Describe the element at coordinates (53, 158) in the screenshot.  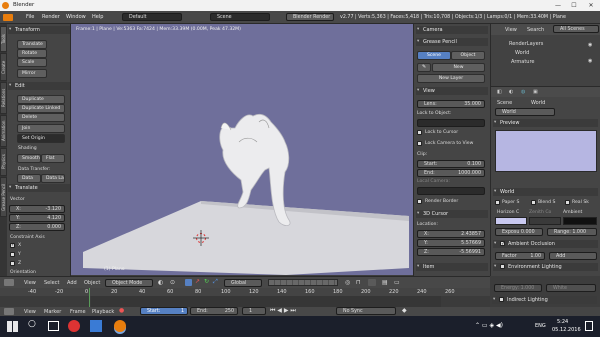
I see `flat-button: Flat` at that location.